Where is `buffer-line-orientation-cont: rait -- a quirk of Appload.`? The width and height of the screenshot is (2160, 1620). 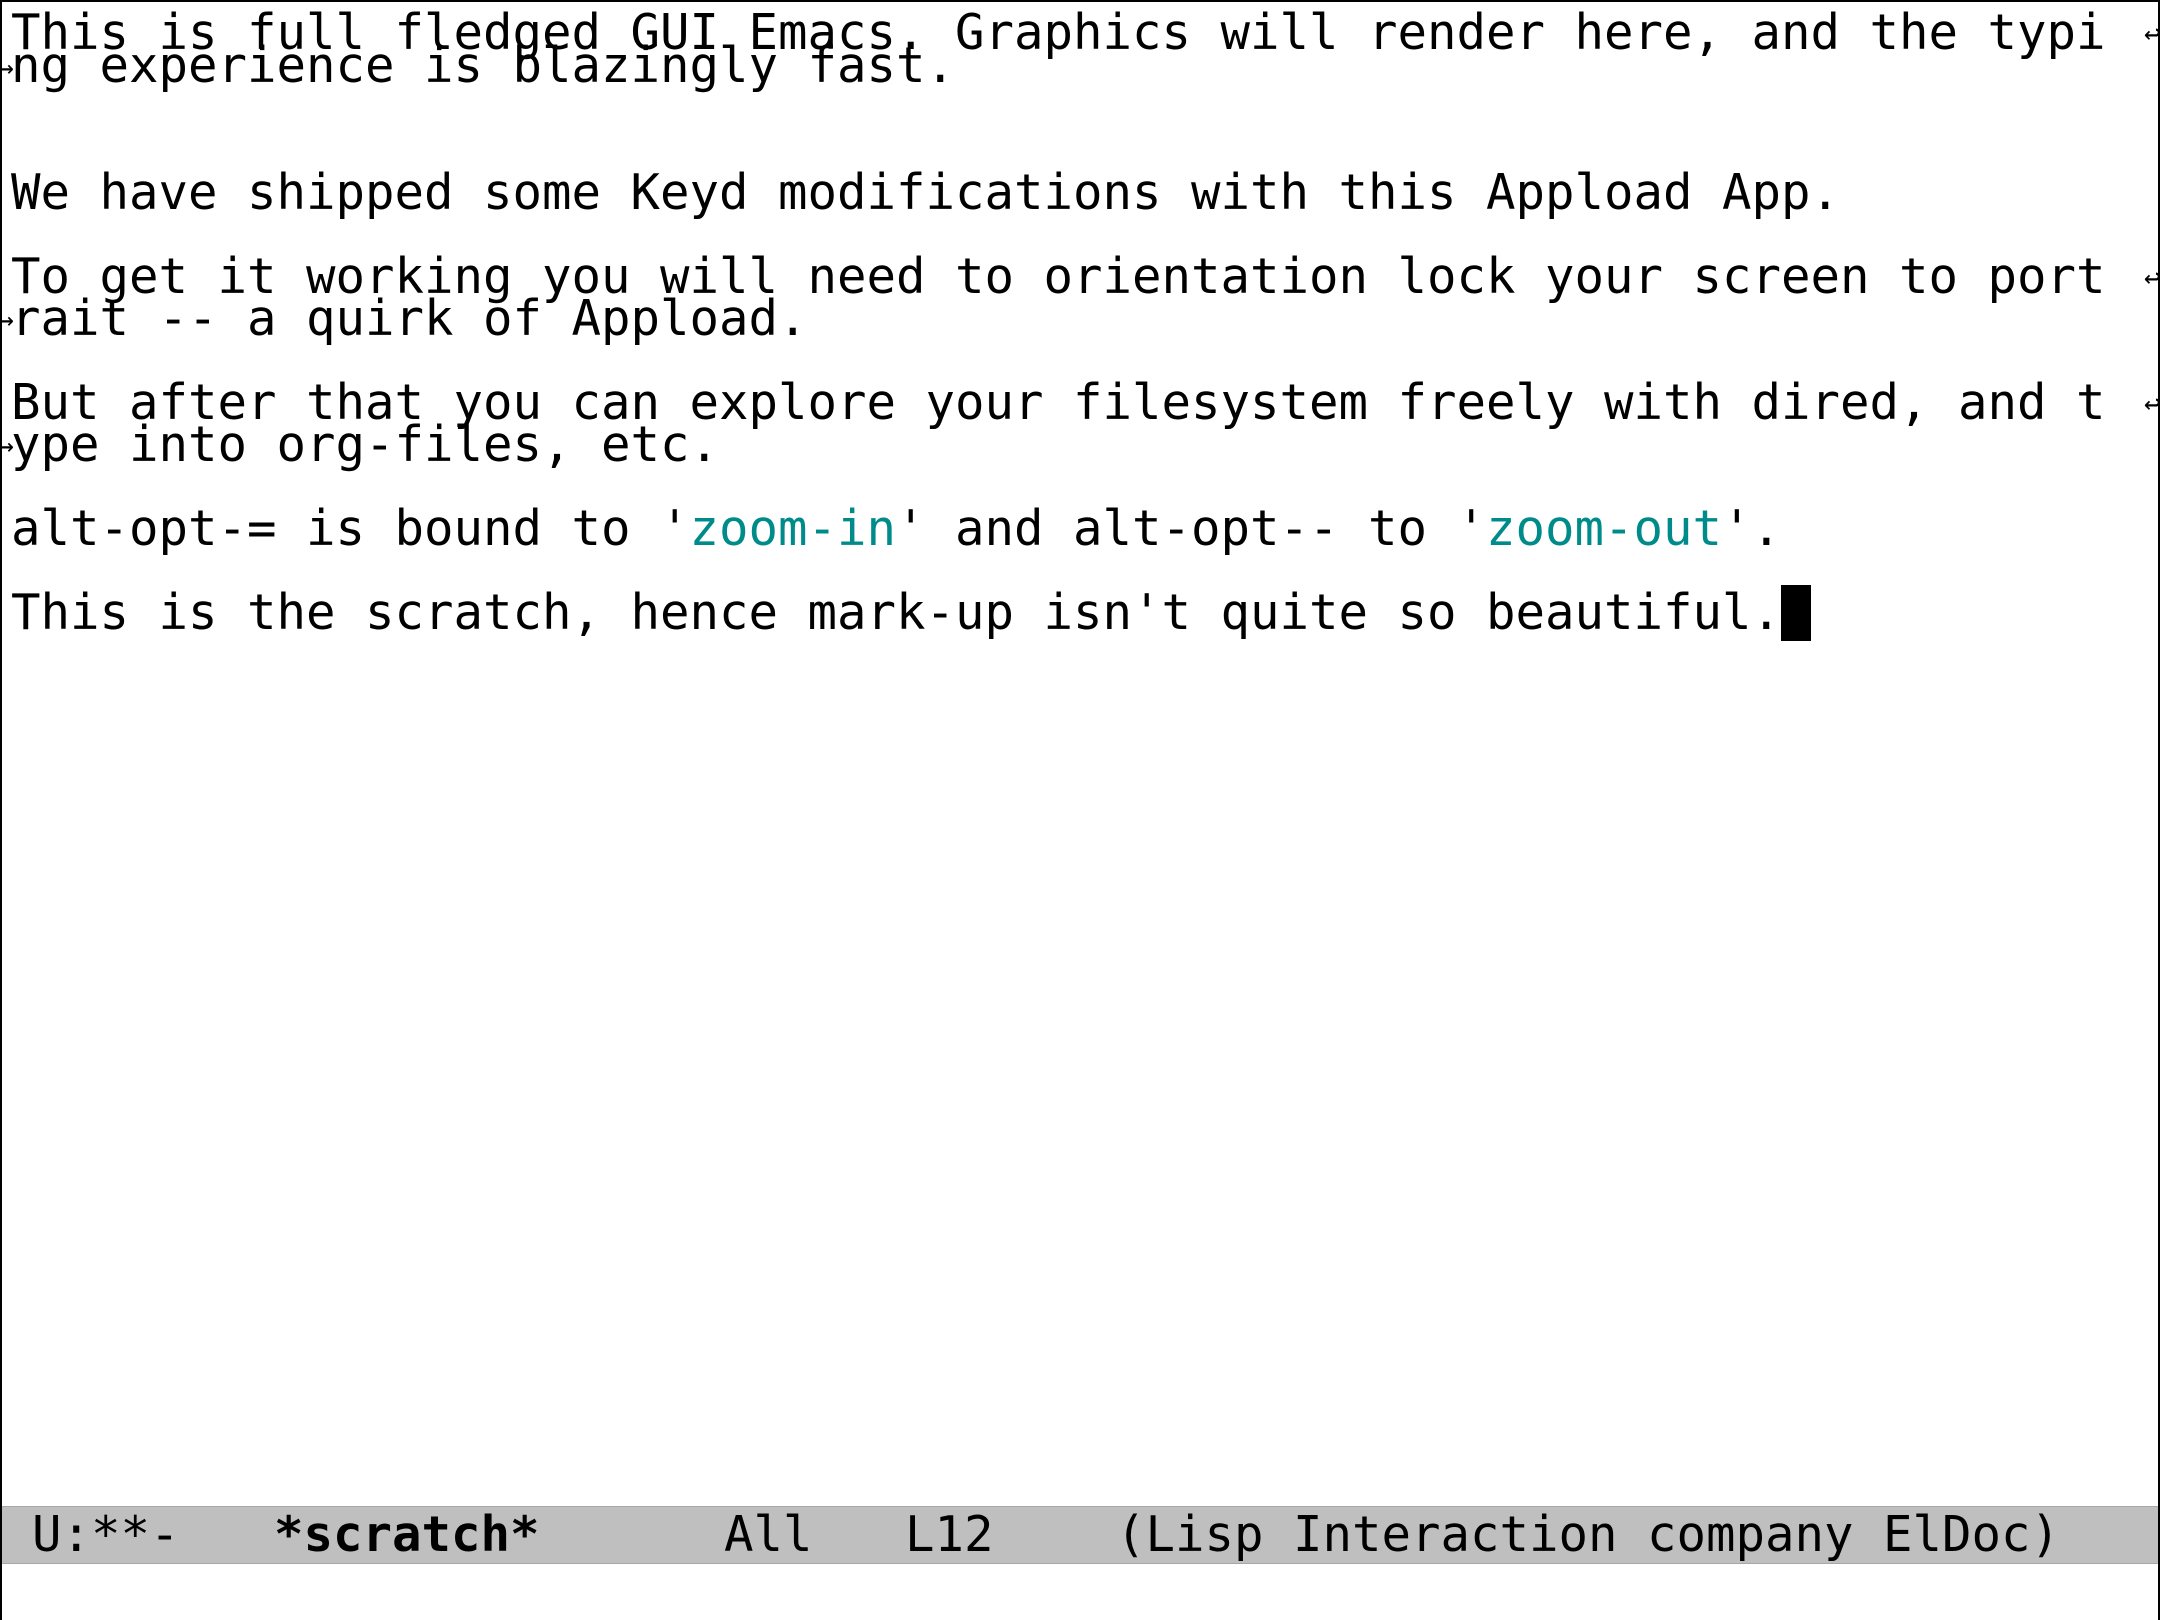 buffer-line-orientation-cont: rait -- a quirk of Appload. is located at coordinates (409, 319).